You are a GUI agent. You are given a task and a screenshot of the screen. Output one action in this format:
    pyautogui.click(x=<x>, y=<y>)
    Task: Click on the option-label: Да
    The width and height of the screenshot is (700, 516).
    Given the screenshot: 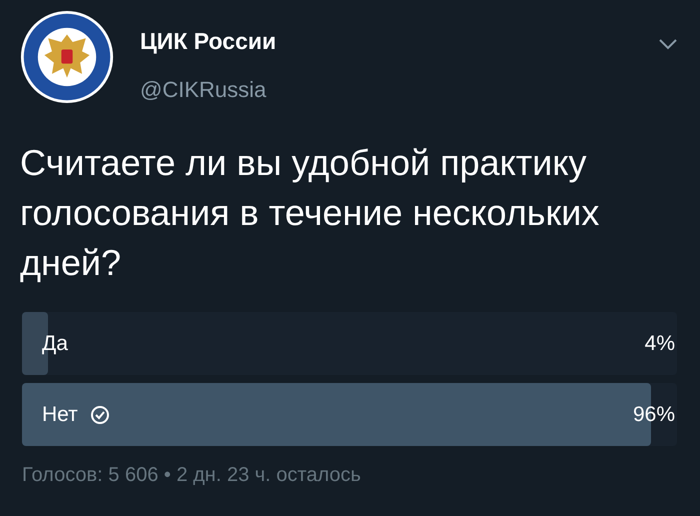 What is the action you would take?
    pyautogui.click(x=55, y=344)
    